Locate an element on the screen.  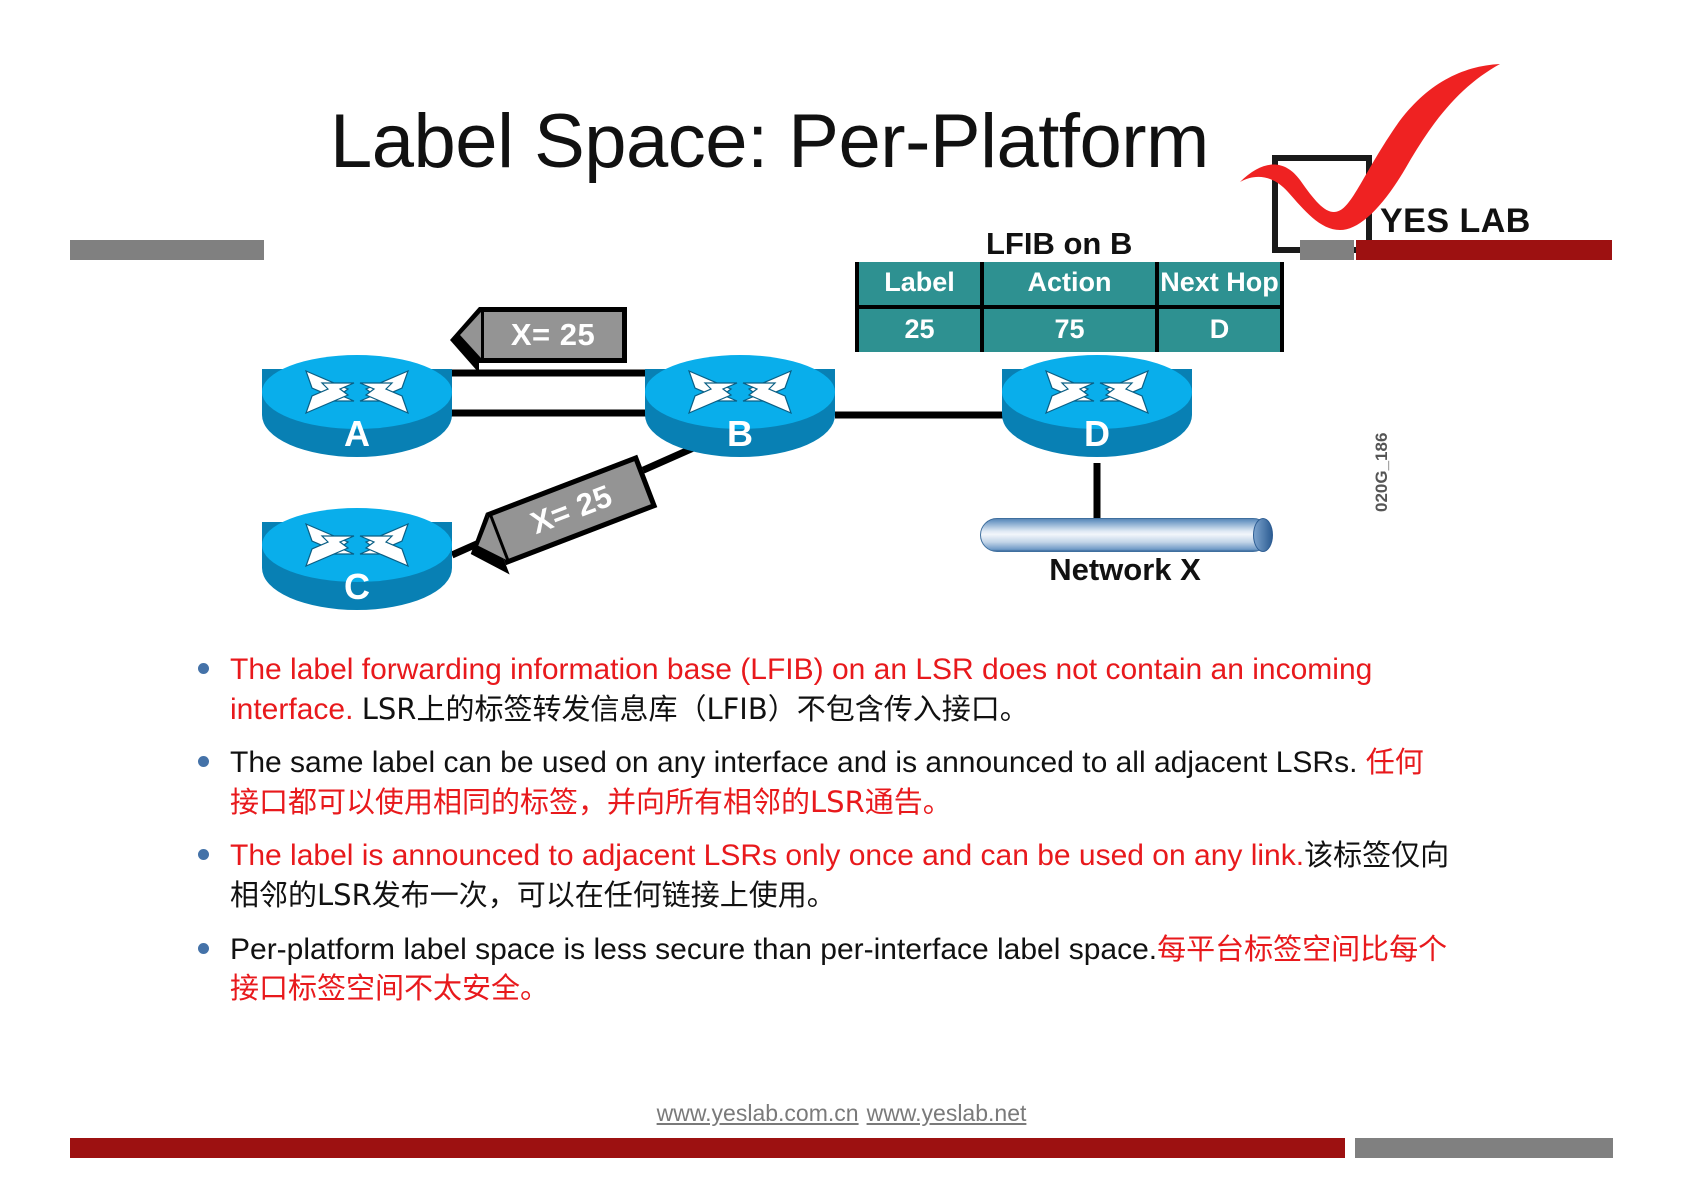
decor-bar-grey-right is located at coordinates (1327, 250).